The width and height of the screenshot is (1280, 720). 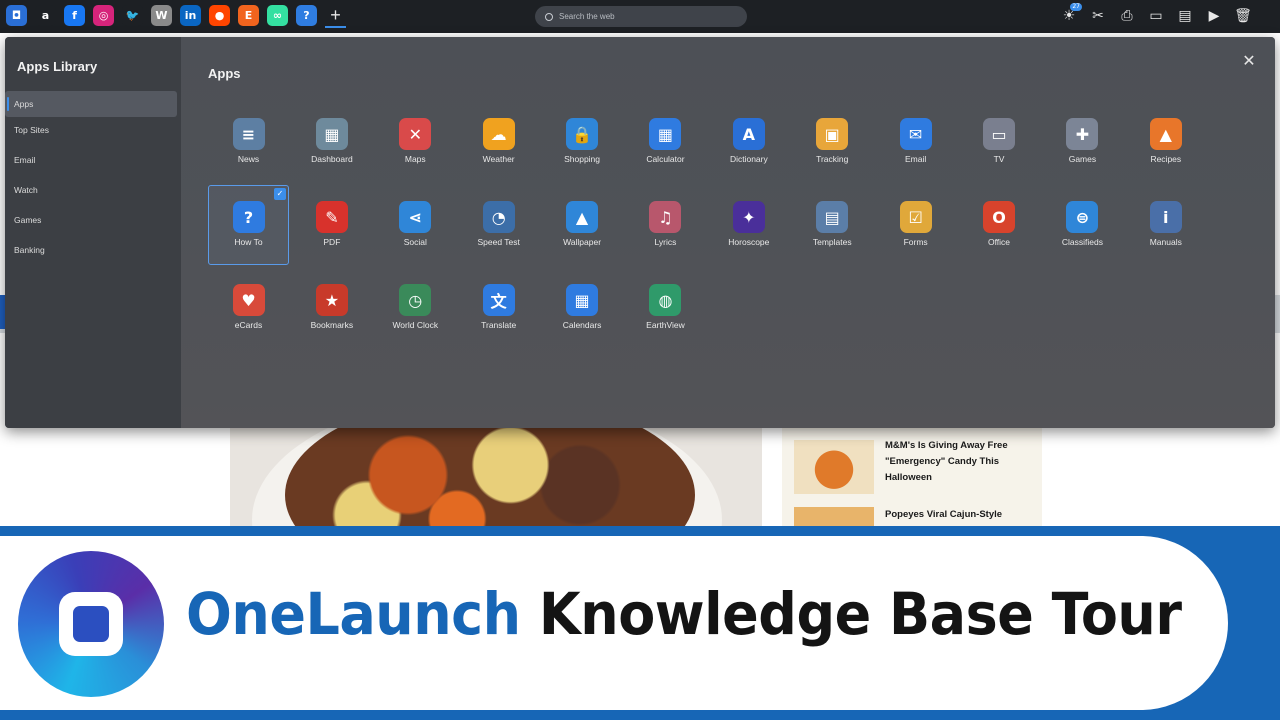 What do you see at coordinates (93, 132) in the screenshot?
I see `sidebar-item-top-sites: Top Sites` at bounding box center [93, 132].